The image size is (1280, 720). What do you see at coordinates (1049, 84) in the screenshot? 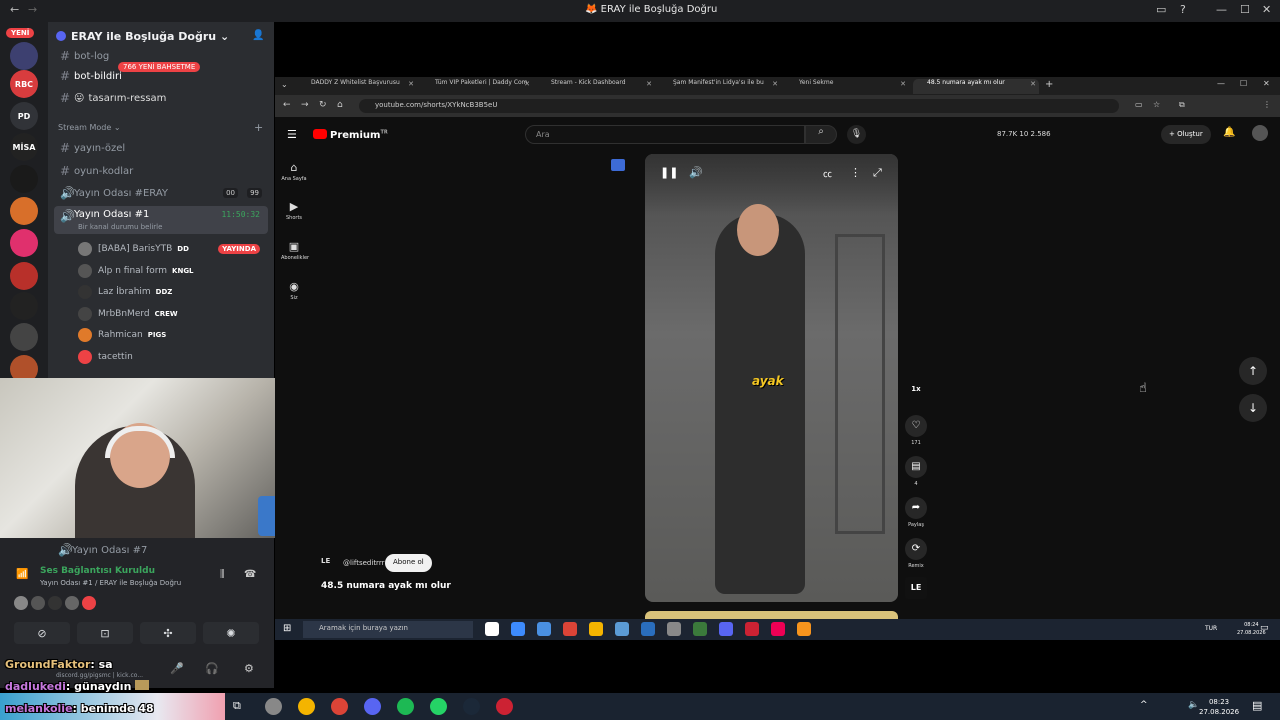
I see `new-tab-icon: +` at bounding box center [1049, 84].